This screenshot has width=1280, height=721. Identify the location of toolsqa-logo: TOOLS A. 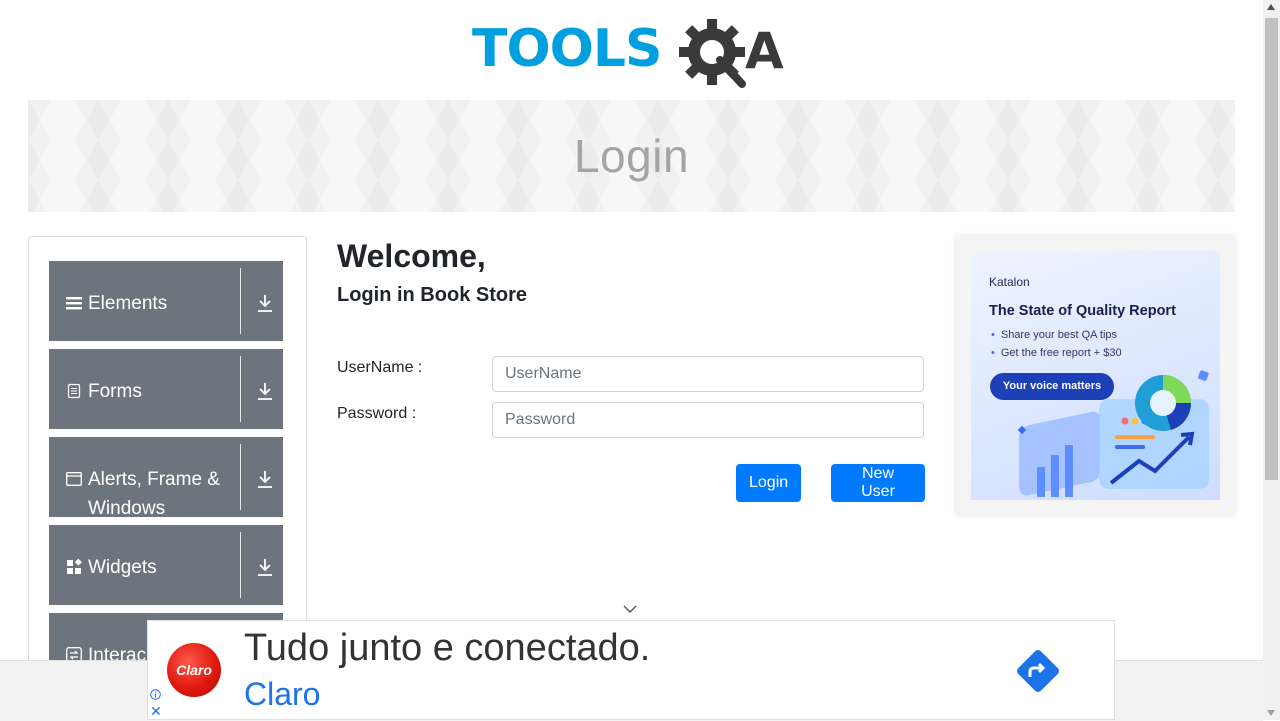
(634, 53).